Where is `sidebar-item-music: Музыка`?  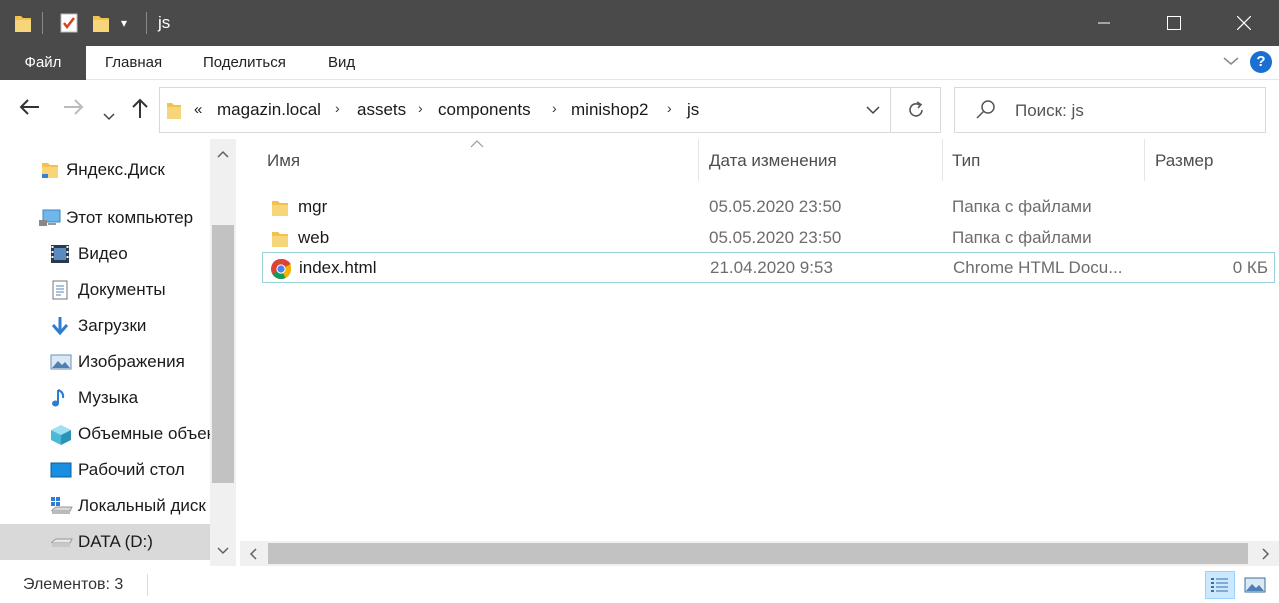
sidebar-item-music: Музыка is located at coordinates (105, 398).